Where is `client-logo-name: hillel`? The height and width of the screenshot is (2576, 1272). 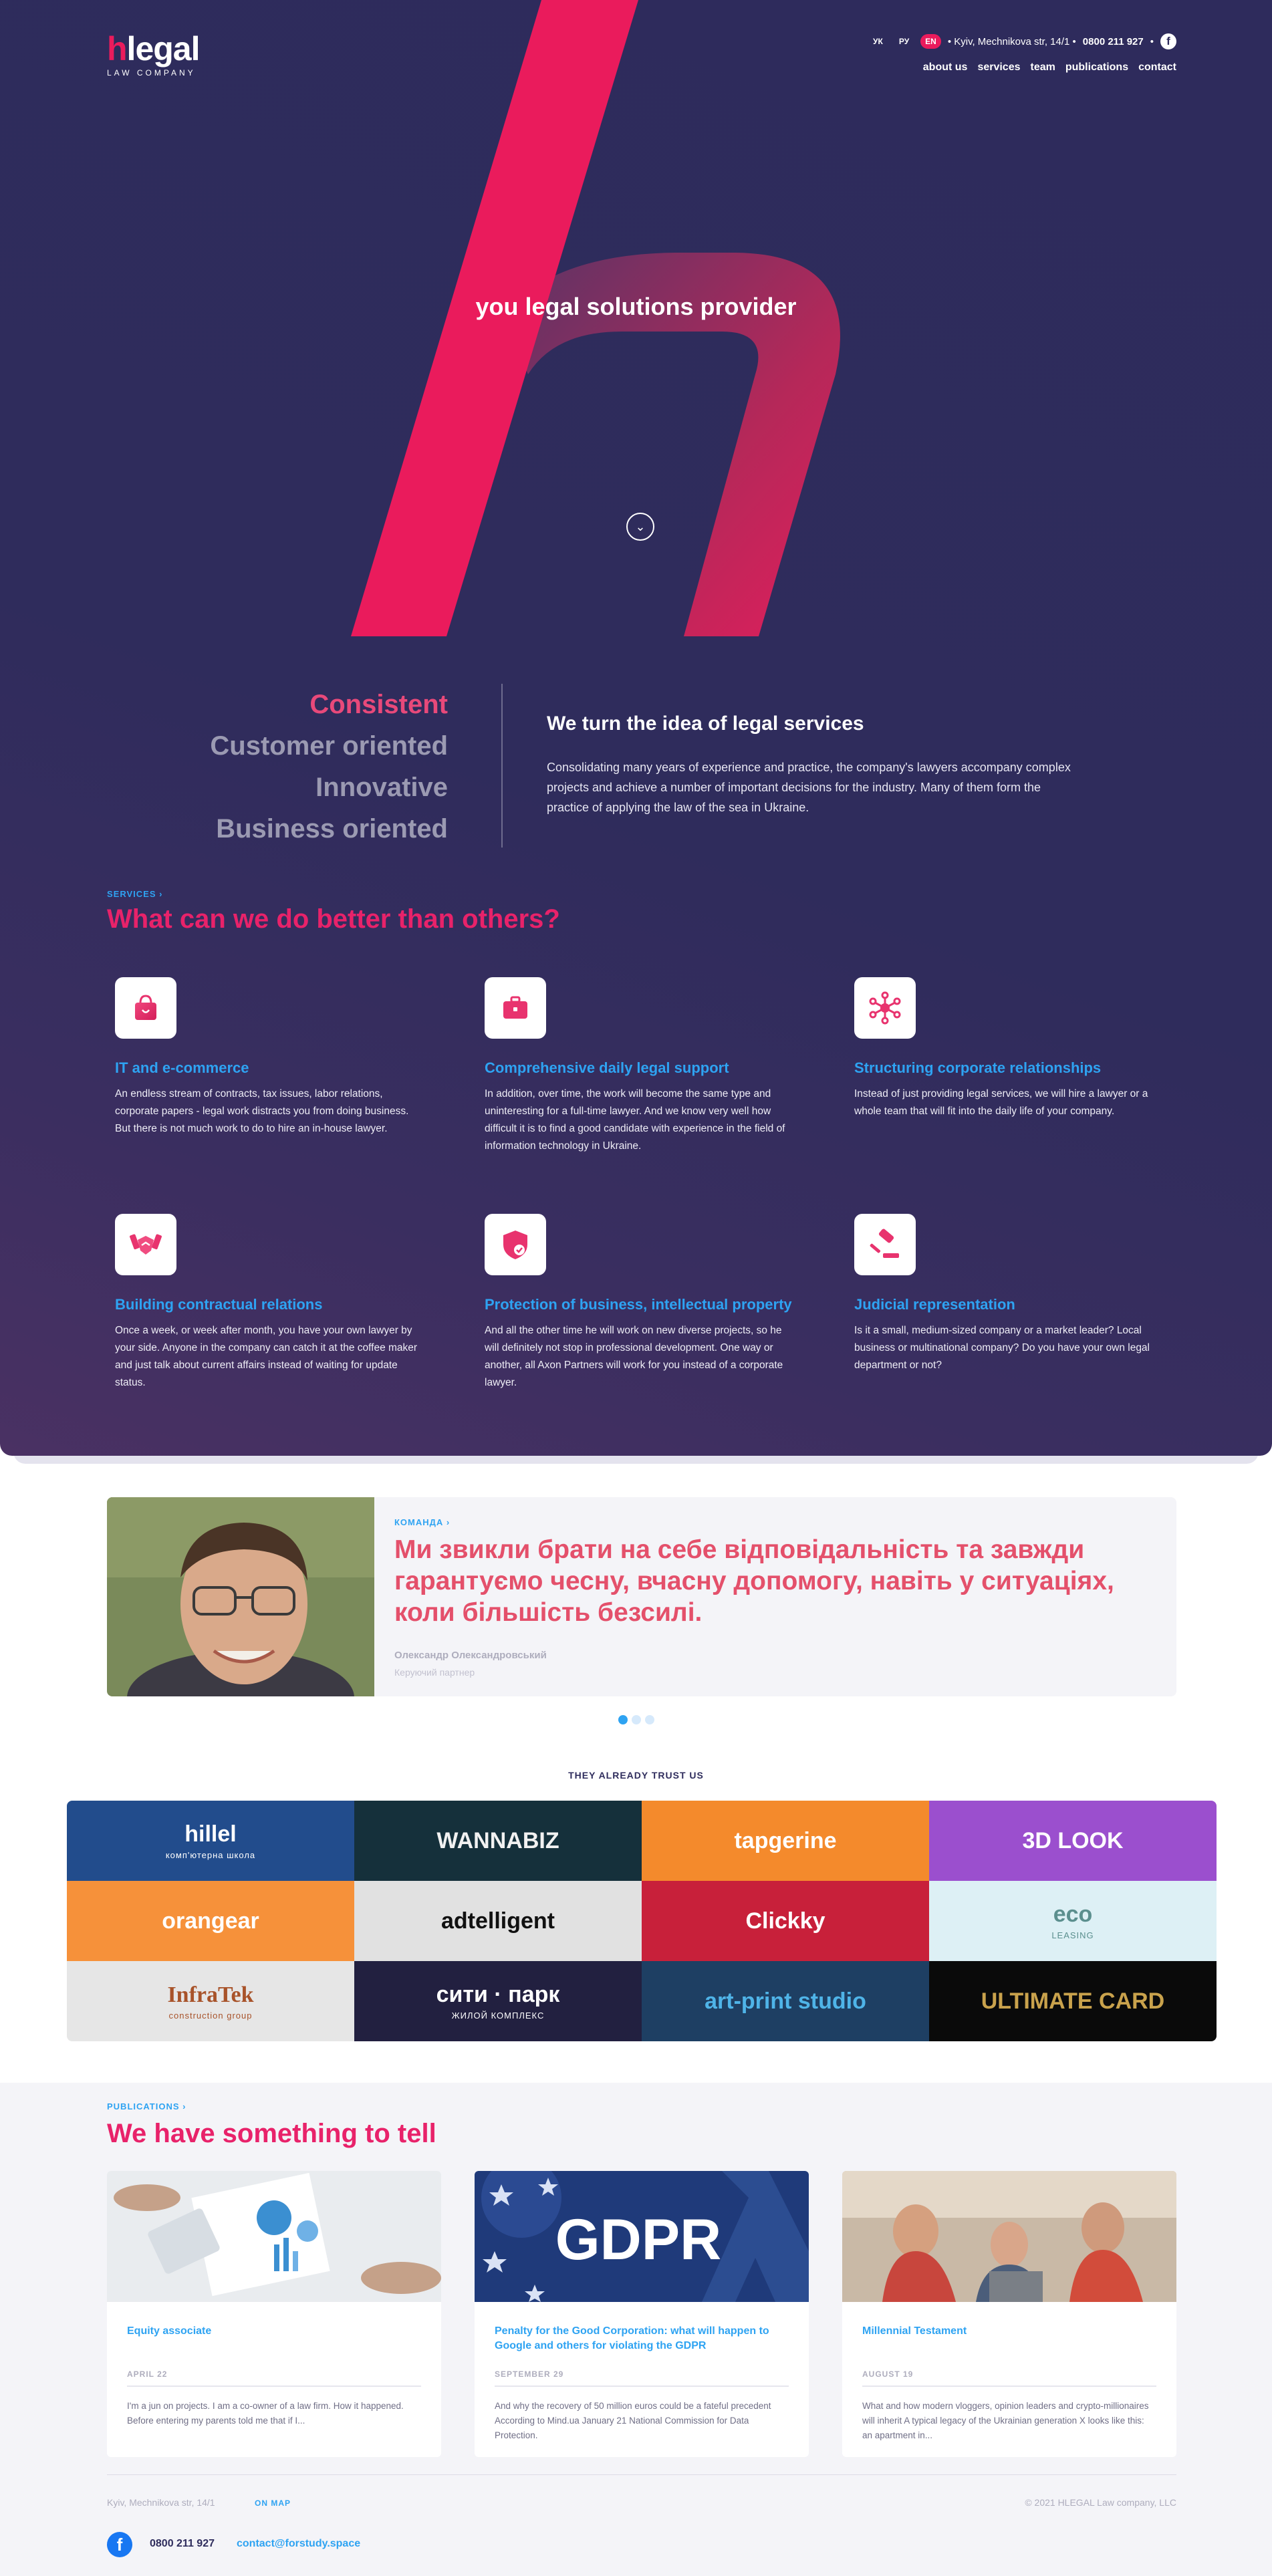
client-logo-name: hillel is located at coordinates (210, 1834).